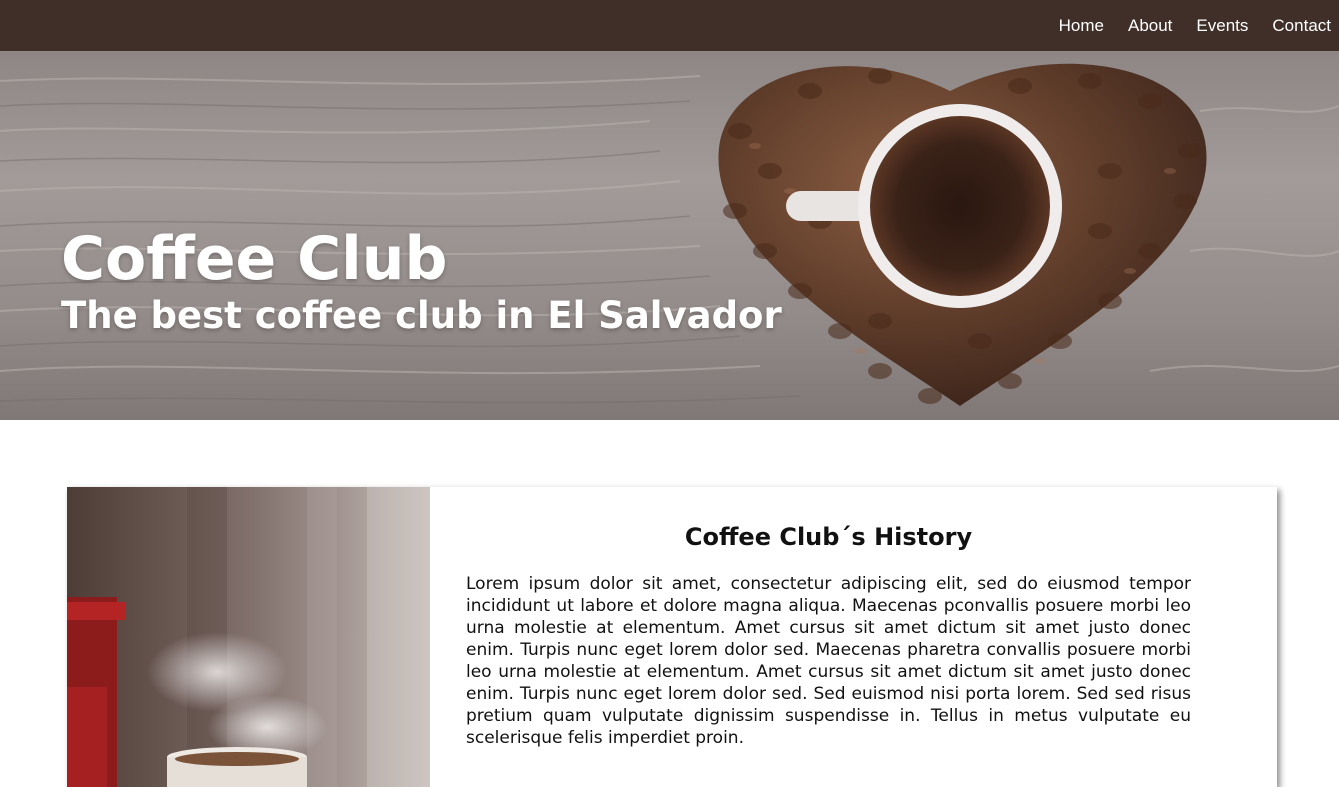 Image resolution: width=1339 pixels, height=787 pixels. I want to click on history-heading: Coffee Club´s History, so click(828, 537).